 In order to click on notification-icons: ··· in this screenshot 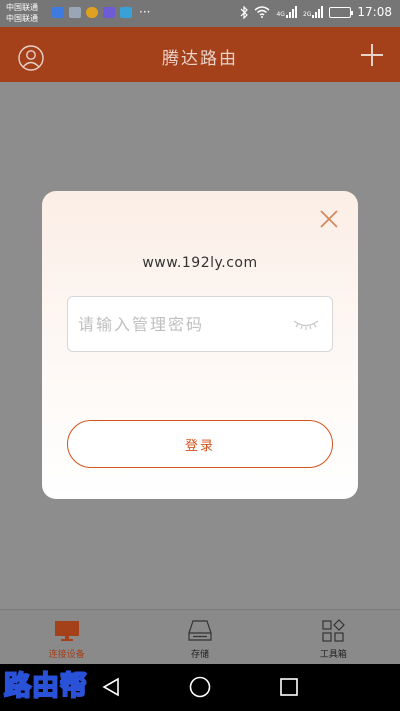, I will do `click(101, 12)`.